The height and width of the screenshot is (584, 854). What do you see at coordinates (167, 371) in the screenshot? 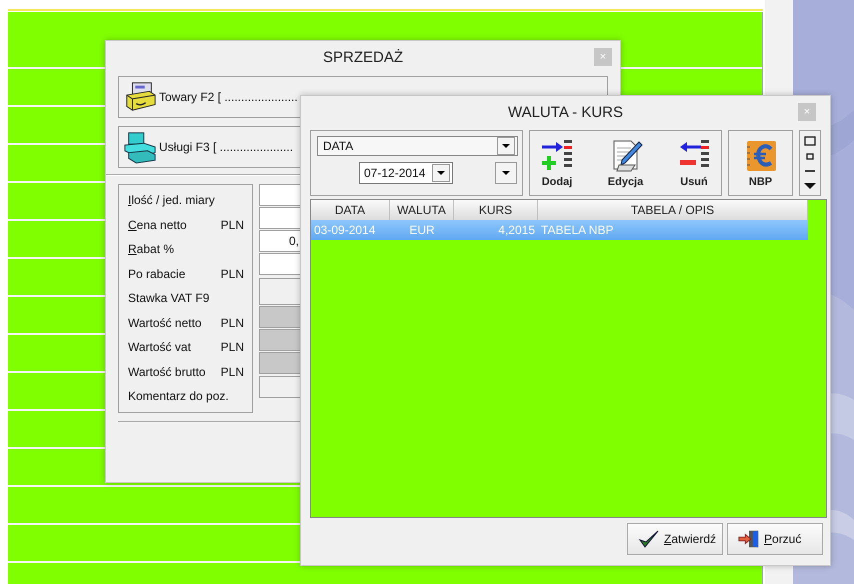
I see `field-label: Wartość brutto` at bounding box center [167, 371].